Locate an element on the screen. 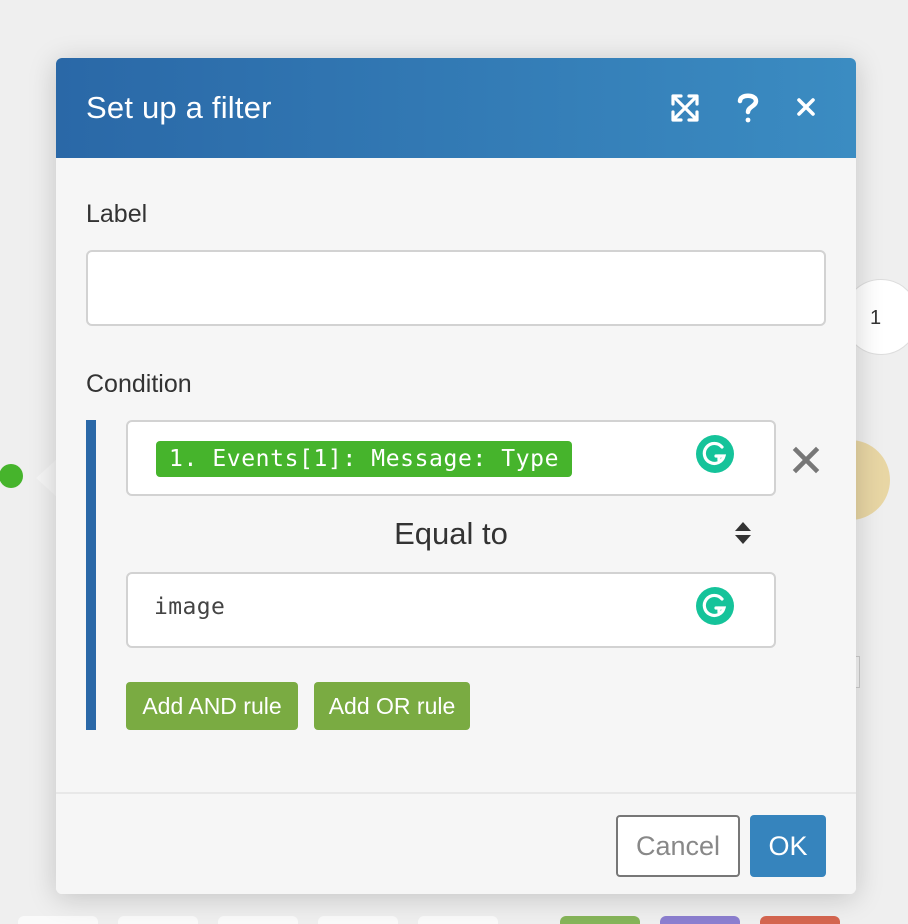  dialog-footer: Cancel OK is located at coordinates (456, 843).